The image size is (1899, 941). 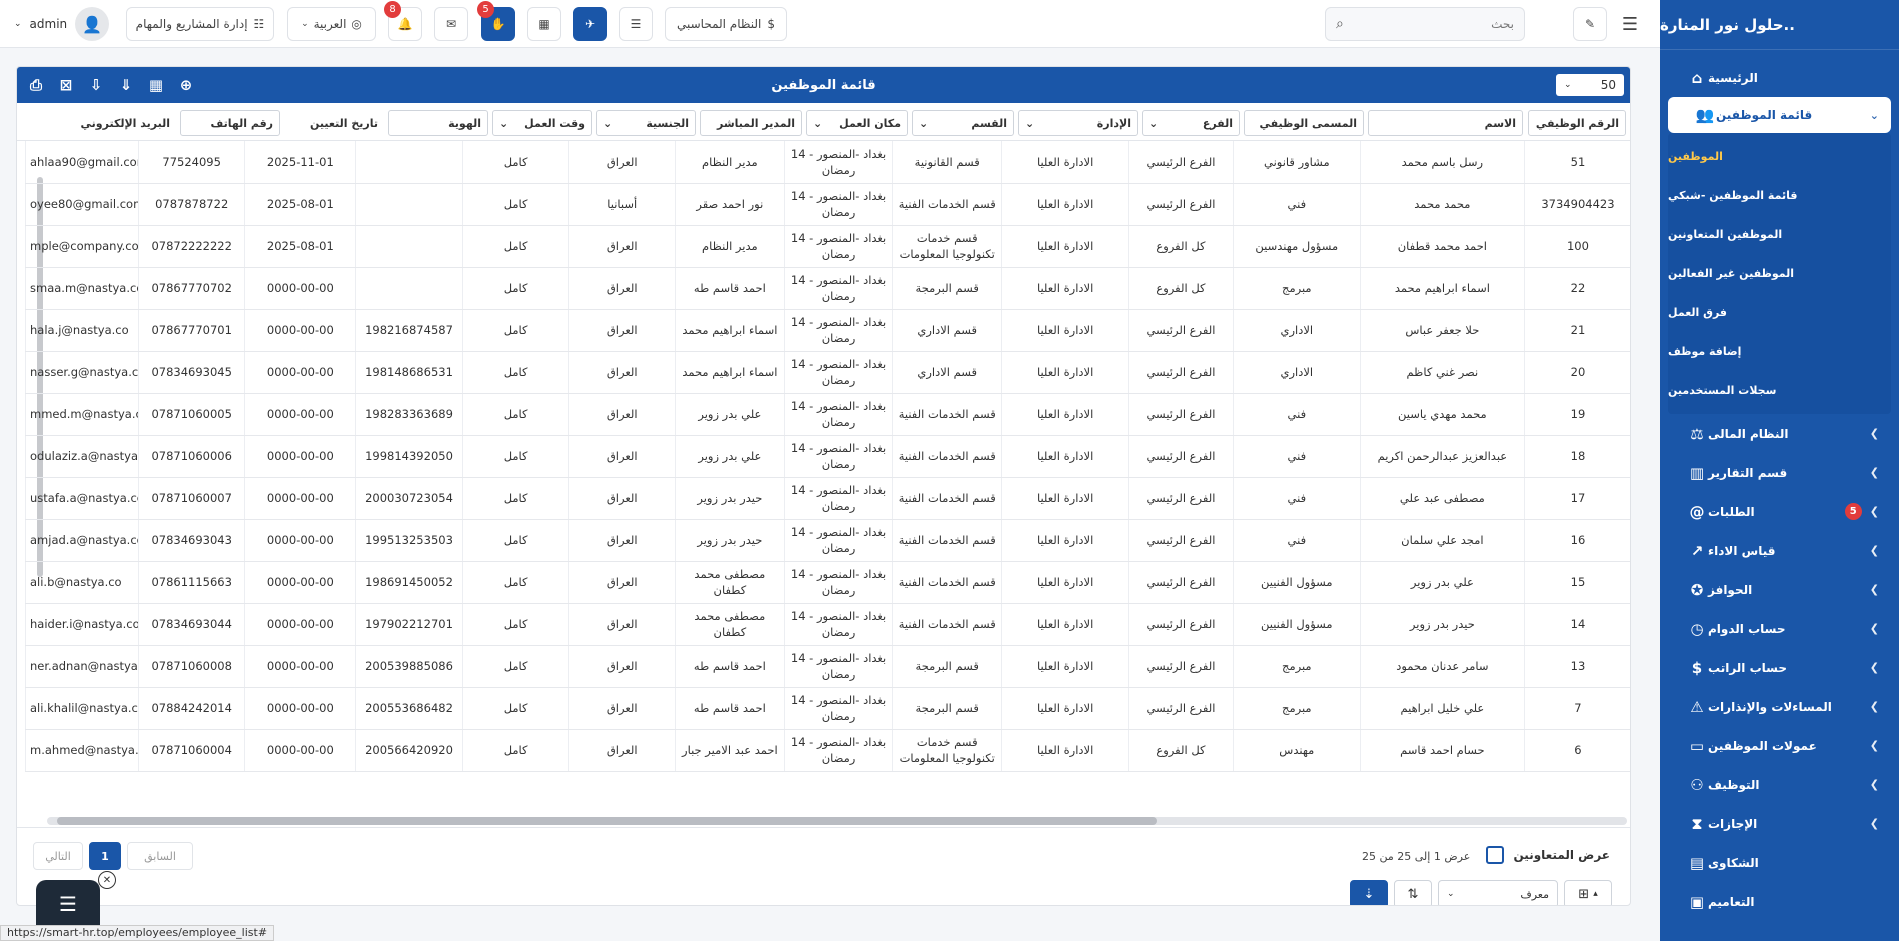 What do you see at coordinates (1428, 24) in the screenshot?
I see `search-input` at bounding box center [1428, 24].